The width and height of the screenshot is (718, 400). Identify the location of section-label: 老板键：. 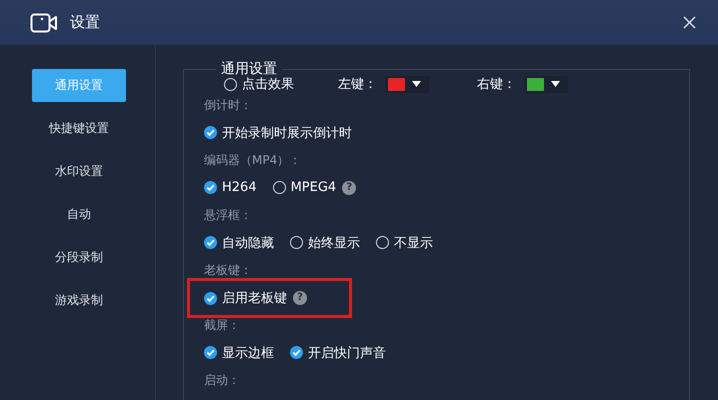
(228, 270).